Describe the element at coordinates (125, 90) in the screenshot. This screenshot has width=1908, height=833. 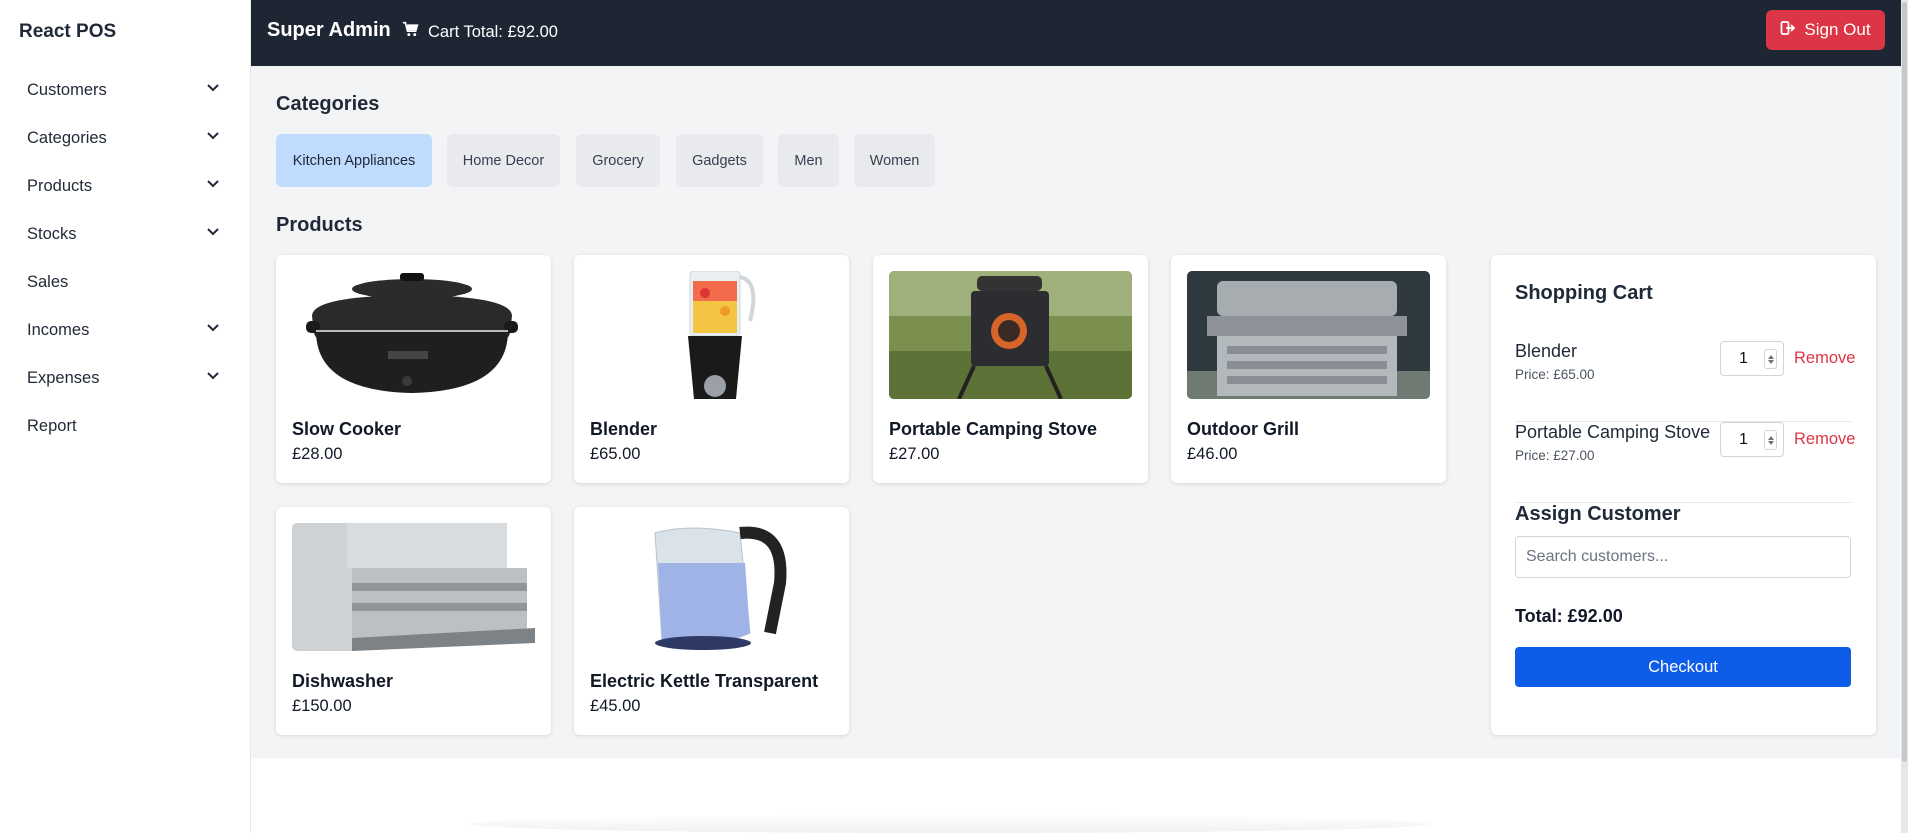
I see `sidebar-item-customers: Customers` at that location.